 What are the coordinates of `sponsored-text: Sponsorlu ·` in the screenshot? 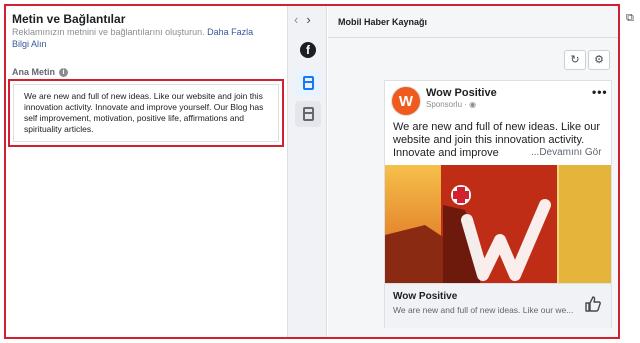 It's located at (448, 104).